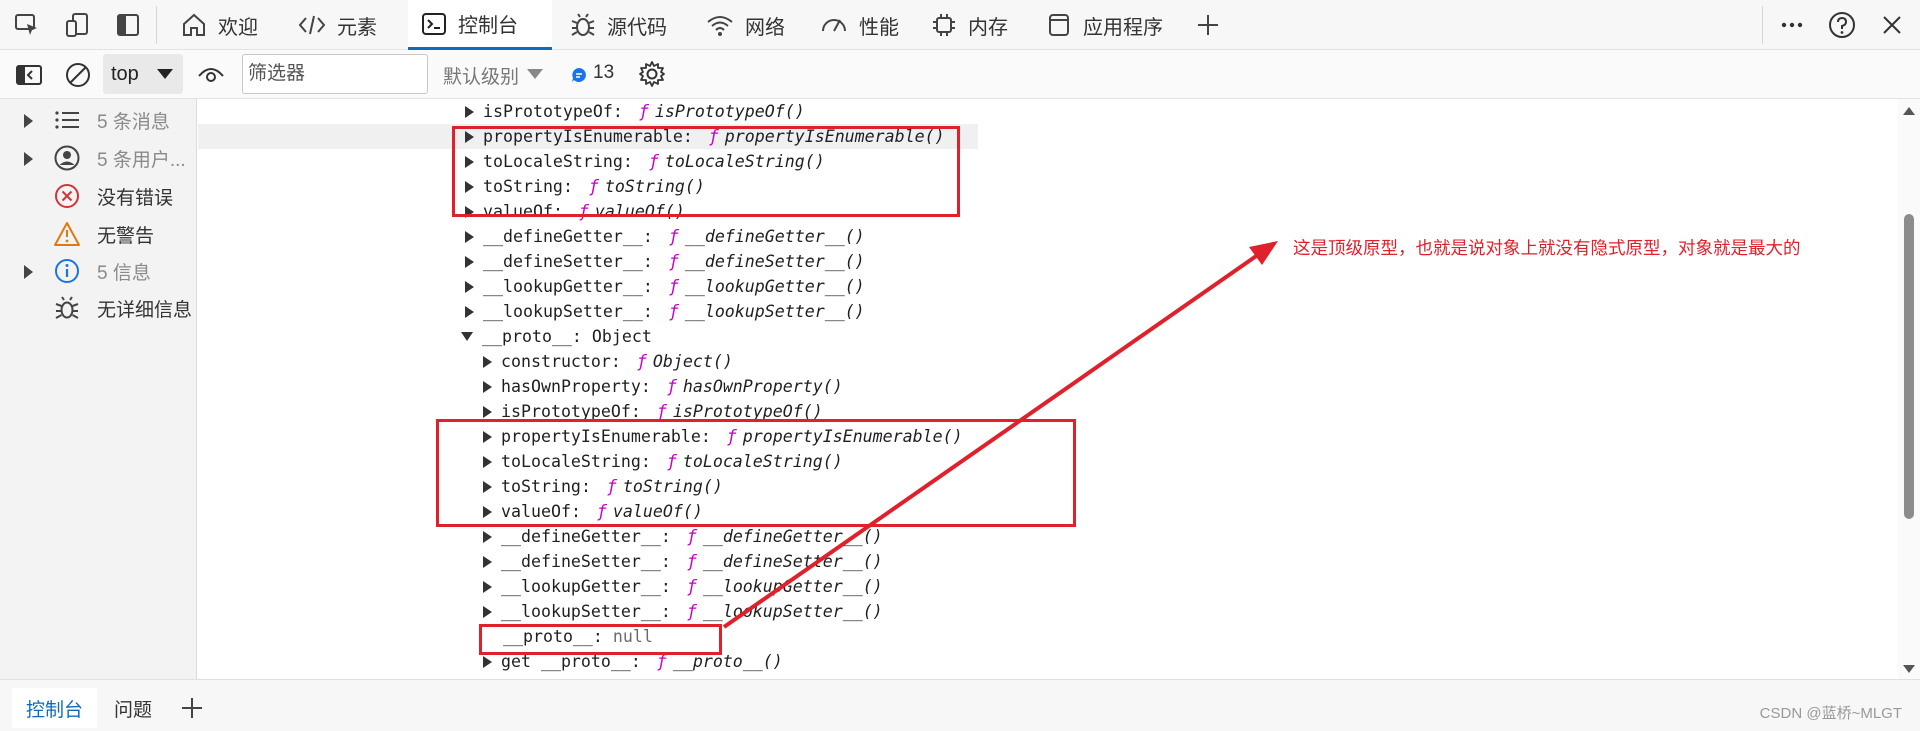  Describe the element at coordinates (133, 708) in the screenshot. I see `drawer-tab-issues: 问题` at that location.